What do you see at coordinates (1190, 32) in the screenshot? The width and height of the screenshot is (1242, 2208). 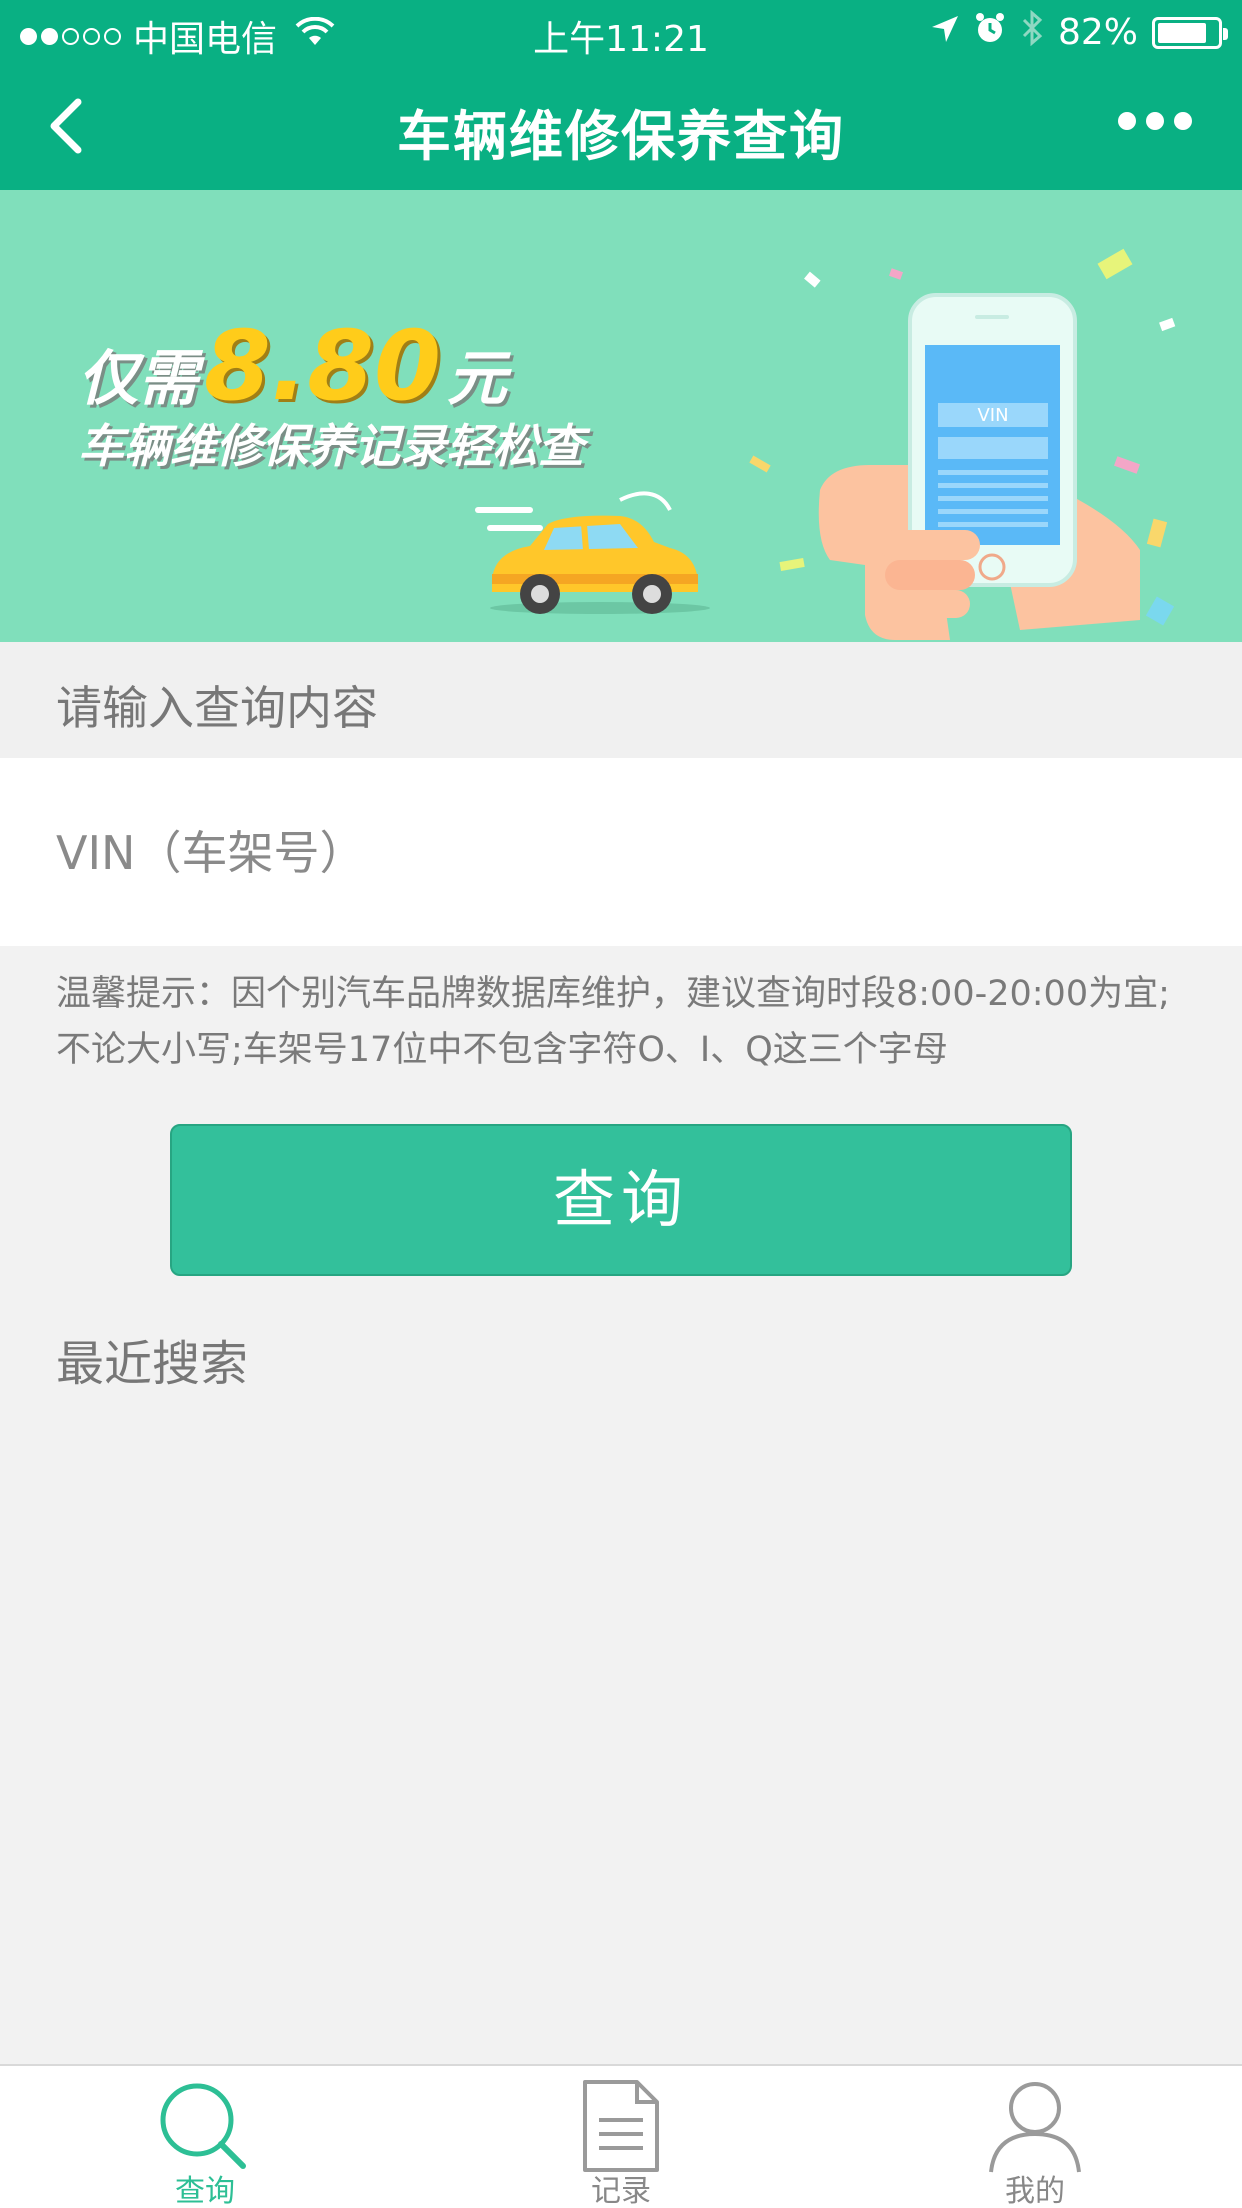 I see `battery-icon` at bounding box center [1190, 32].